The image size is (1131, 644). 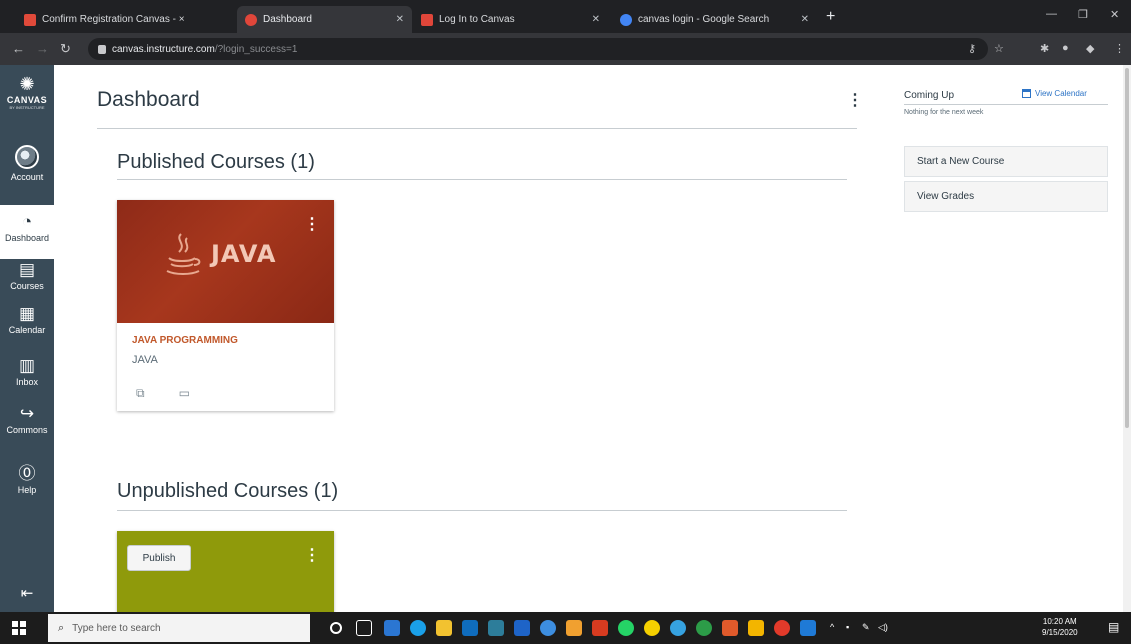 I want to click on cortana-icon, so click(x=336, y=628).